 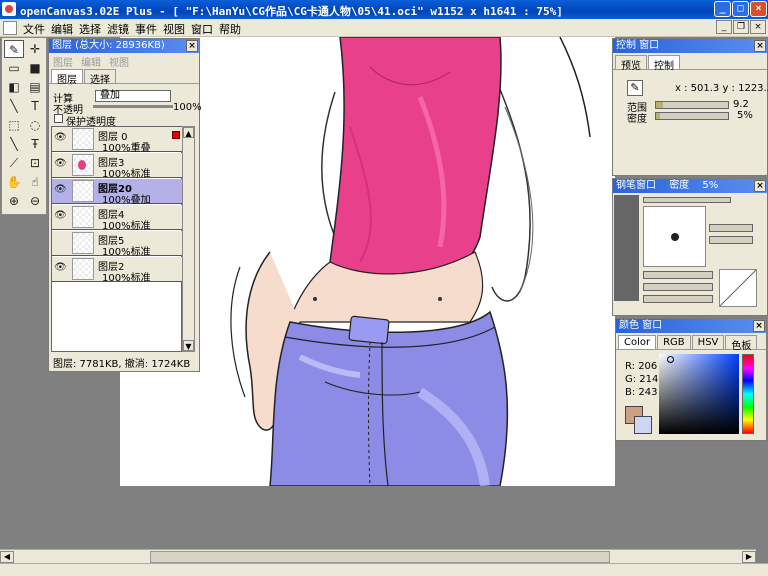 What do you see at coordinates (133, 96) in the screenshot?
I see `blend-mode-select: 叠加` at bounding box center [133, 96].